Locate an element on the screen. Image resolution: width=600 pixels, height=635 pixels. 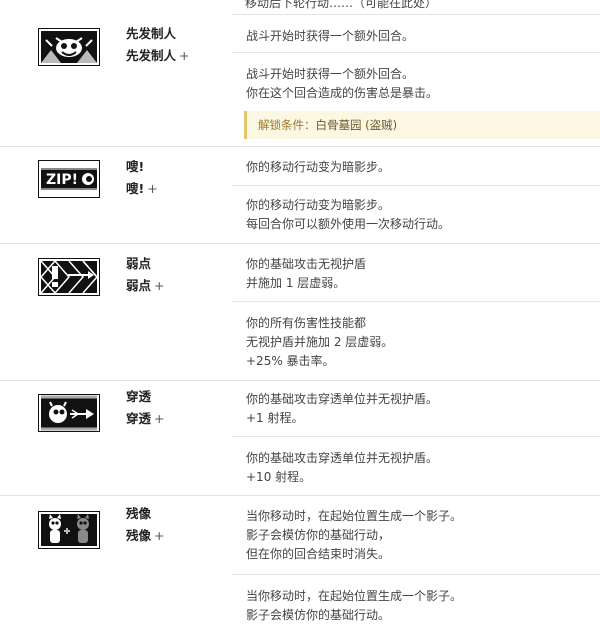
skill-name-upgraded: 穿透 + is located at coordinates (145, 418).